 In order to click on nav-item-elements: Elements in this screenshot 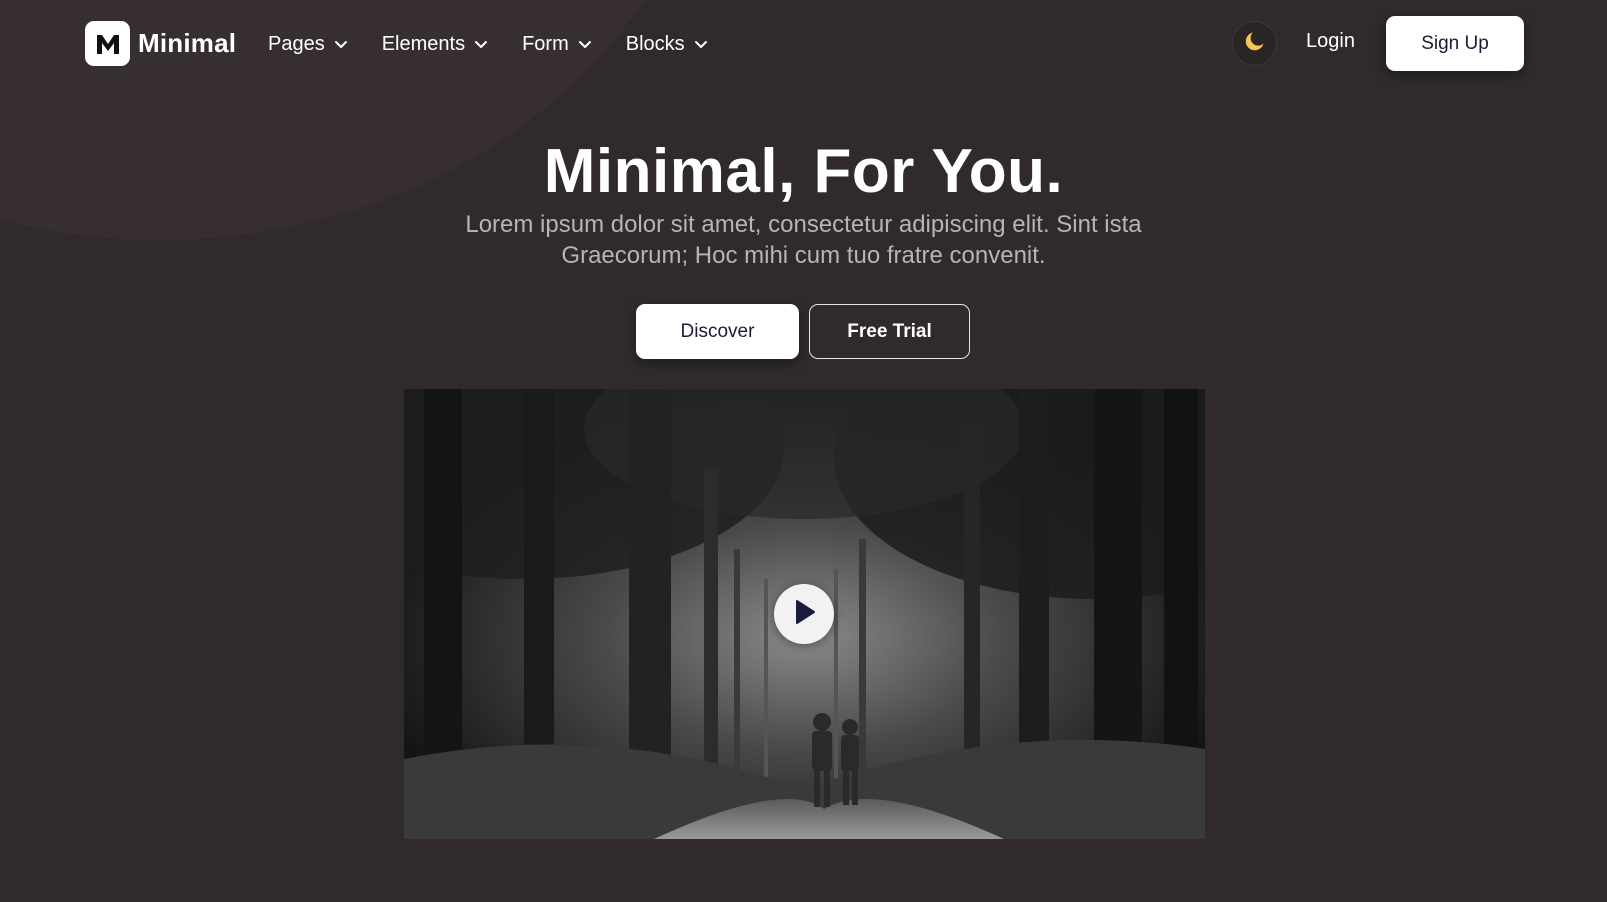, I will do `click(435, 44)`.